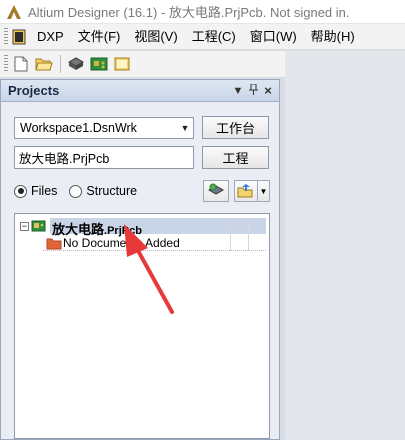 This screenshot has width=405, height=440. What do you see at coordinates (6, 36) in the screenshot?
I see `menubar-grip` at bounding box center [6, 36].